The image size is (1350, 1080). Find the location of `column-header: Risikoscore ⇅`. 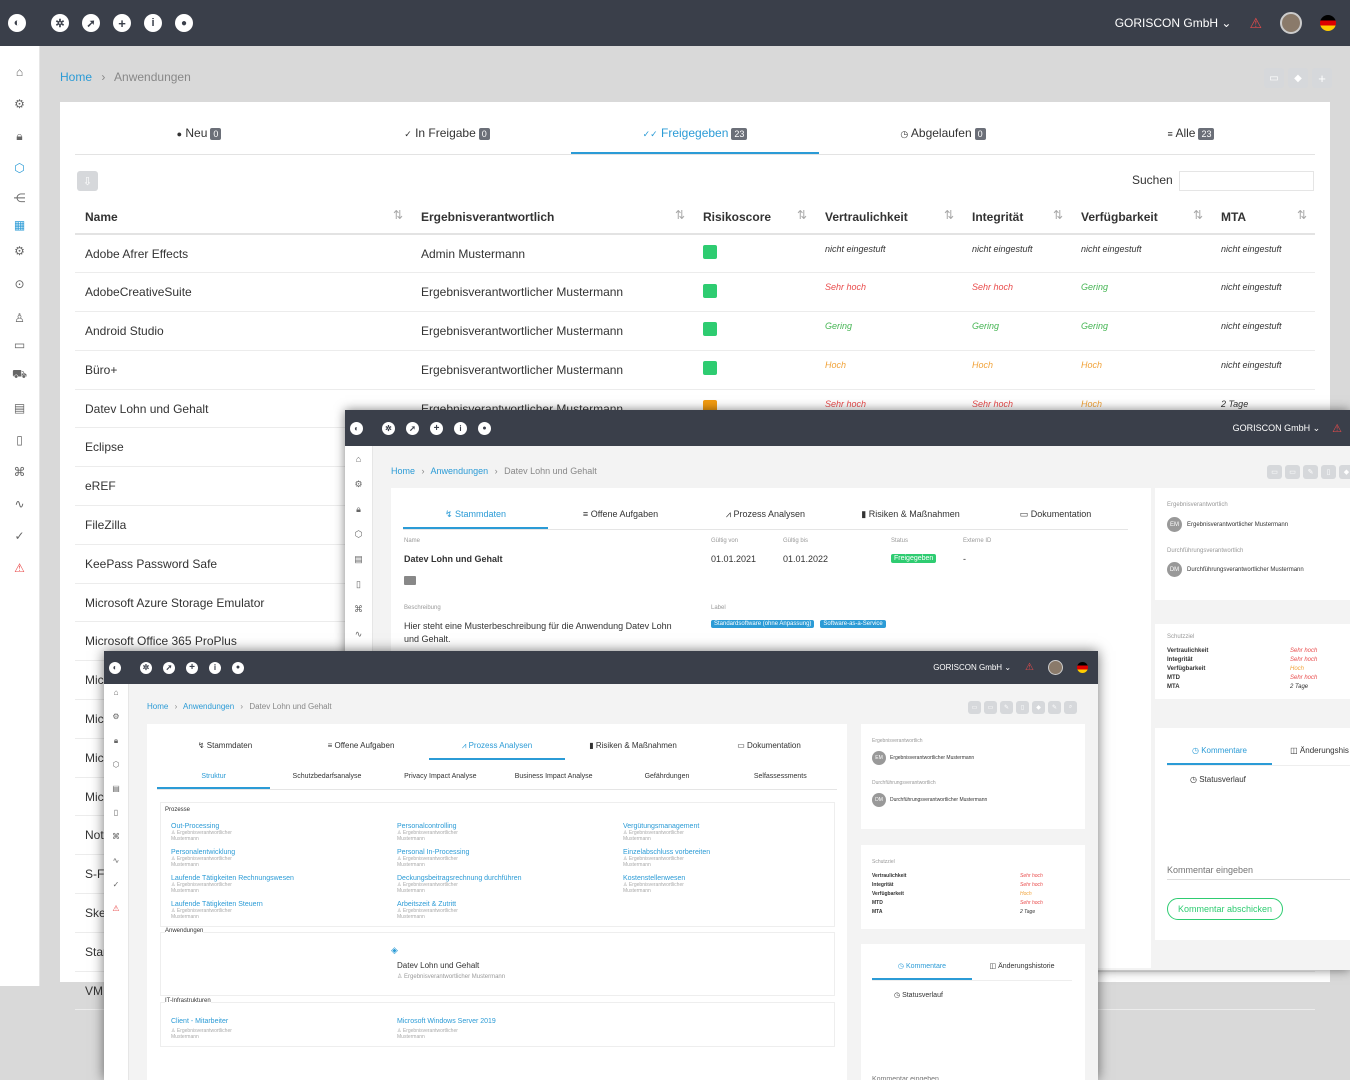

column-header: Risikoscore ⇅ is located at coordinates (754, 217).